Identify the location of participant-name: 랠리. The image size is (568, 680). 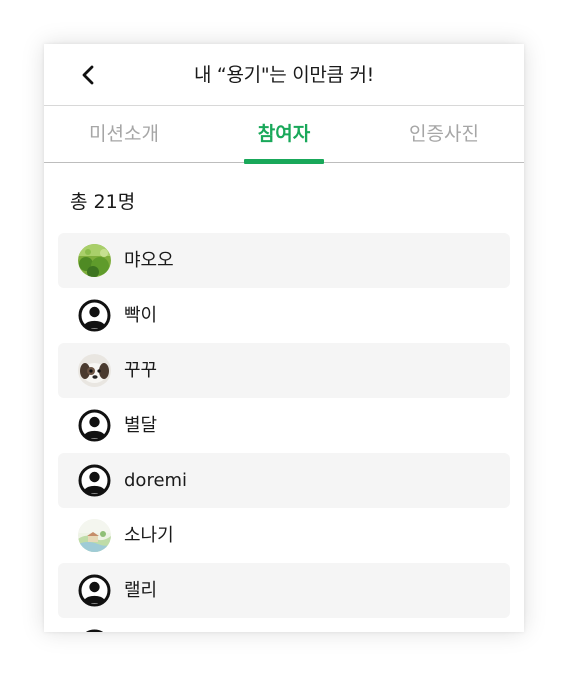
(141, 590).